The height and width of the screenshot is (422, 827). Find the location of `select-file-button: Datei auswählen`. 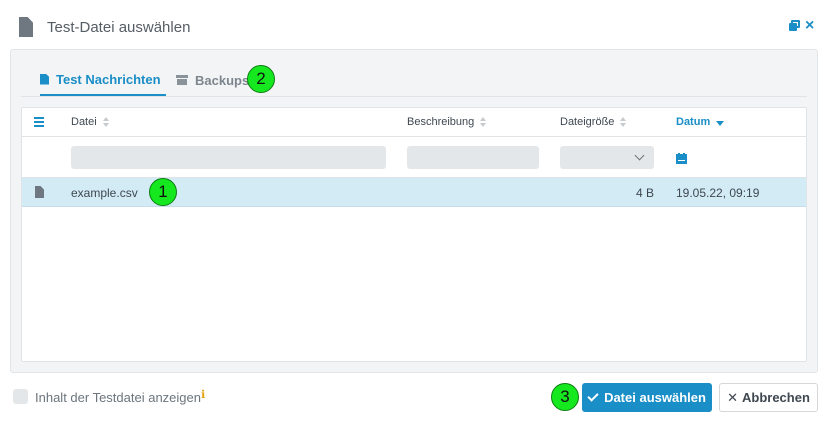

select-file-button: Datei auswählen is located at coordinates (647, 397).